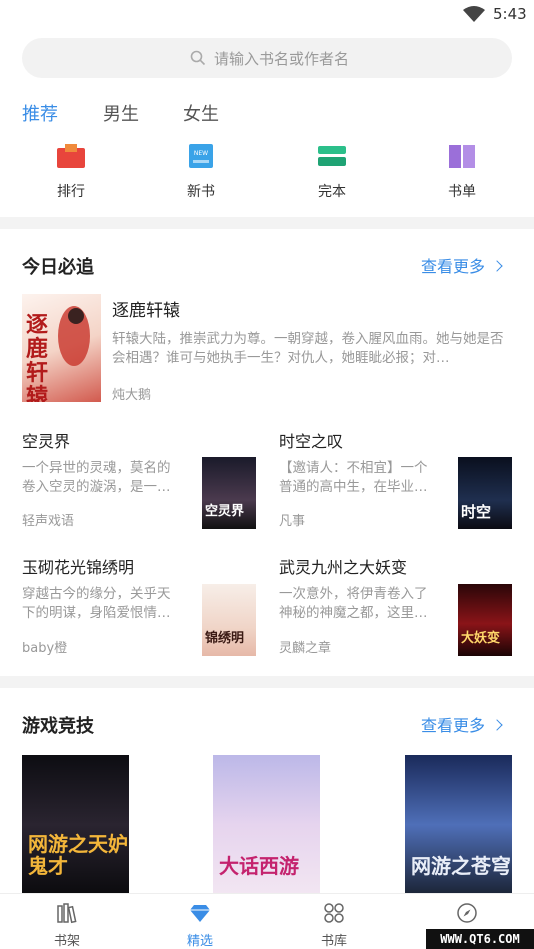 The width and height of the screenshot is (534, 949). I want to click on category-label: 新书, so click(201, 192).